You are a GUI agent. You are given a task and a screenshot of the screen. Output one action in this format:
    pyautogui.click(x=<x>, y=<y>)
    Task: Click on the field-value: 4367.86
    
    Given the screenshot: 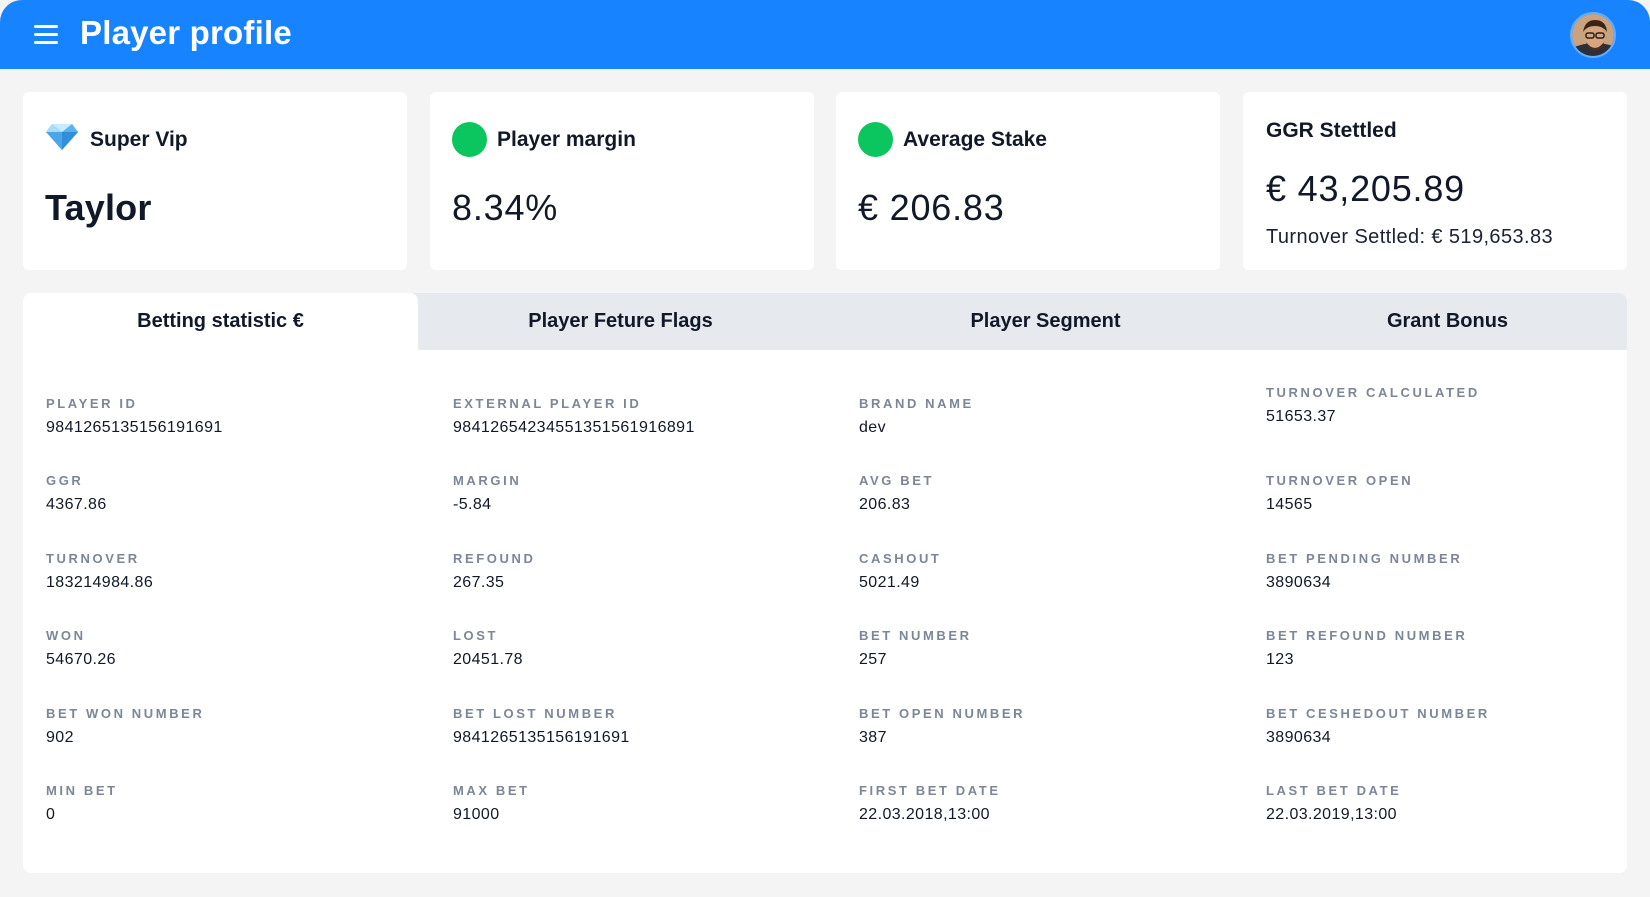 What is the action you would take?
    pyautogui.click(x=76, y=504)
    